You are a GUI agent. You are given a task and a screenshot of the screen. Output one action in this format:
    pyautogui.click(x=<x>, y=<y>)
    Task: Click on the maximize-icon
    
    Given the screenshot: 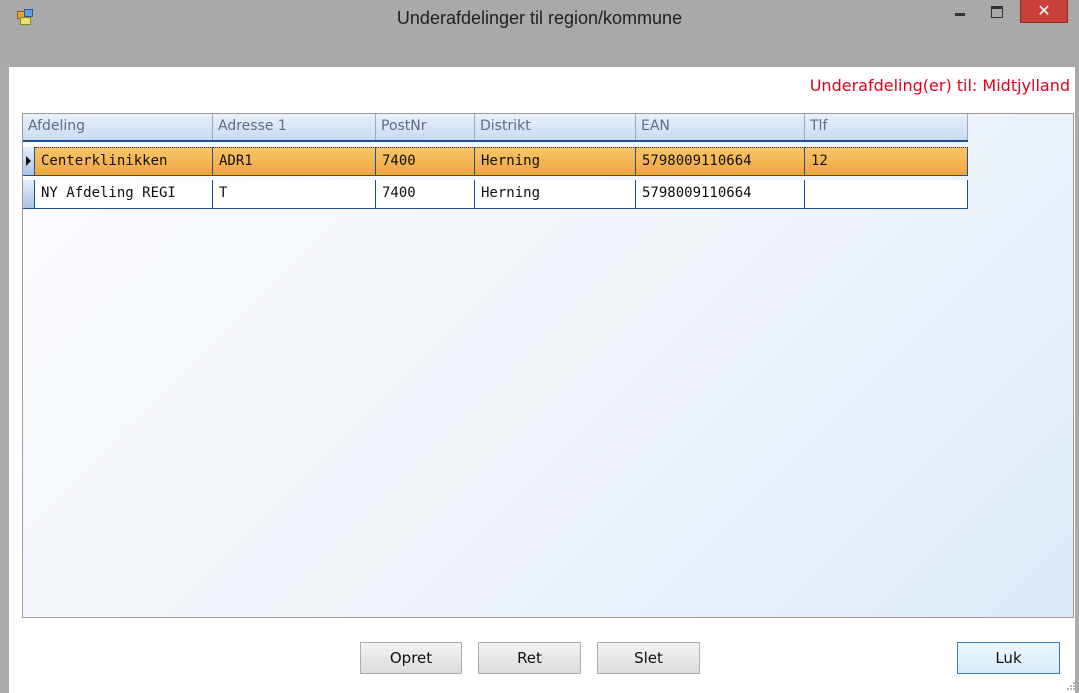 What is the action you would take?
    pyautogui.click(x=997, y=12)
    